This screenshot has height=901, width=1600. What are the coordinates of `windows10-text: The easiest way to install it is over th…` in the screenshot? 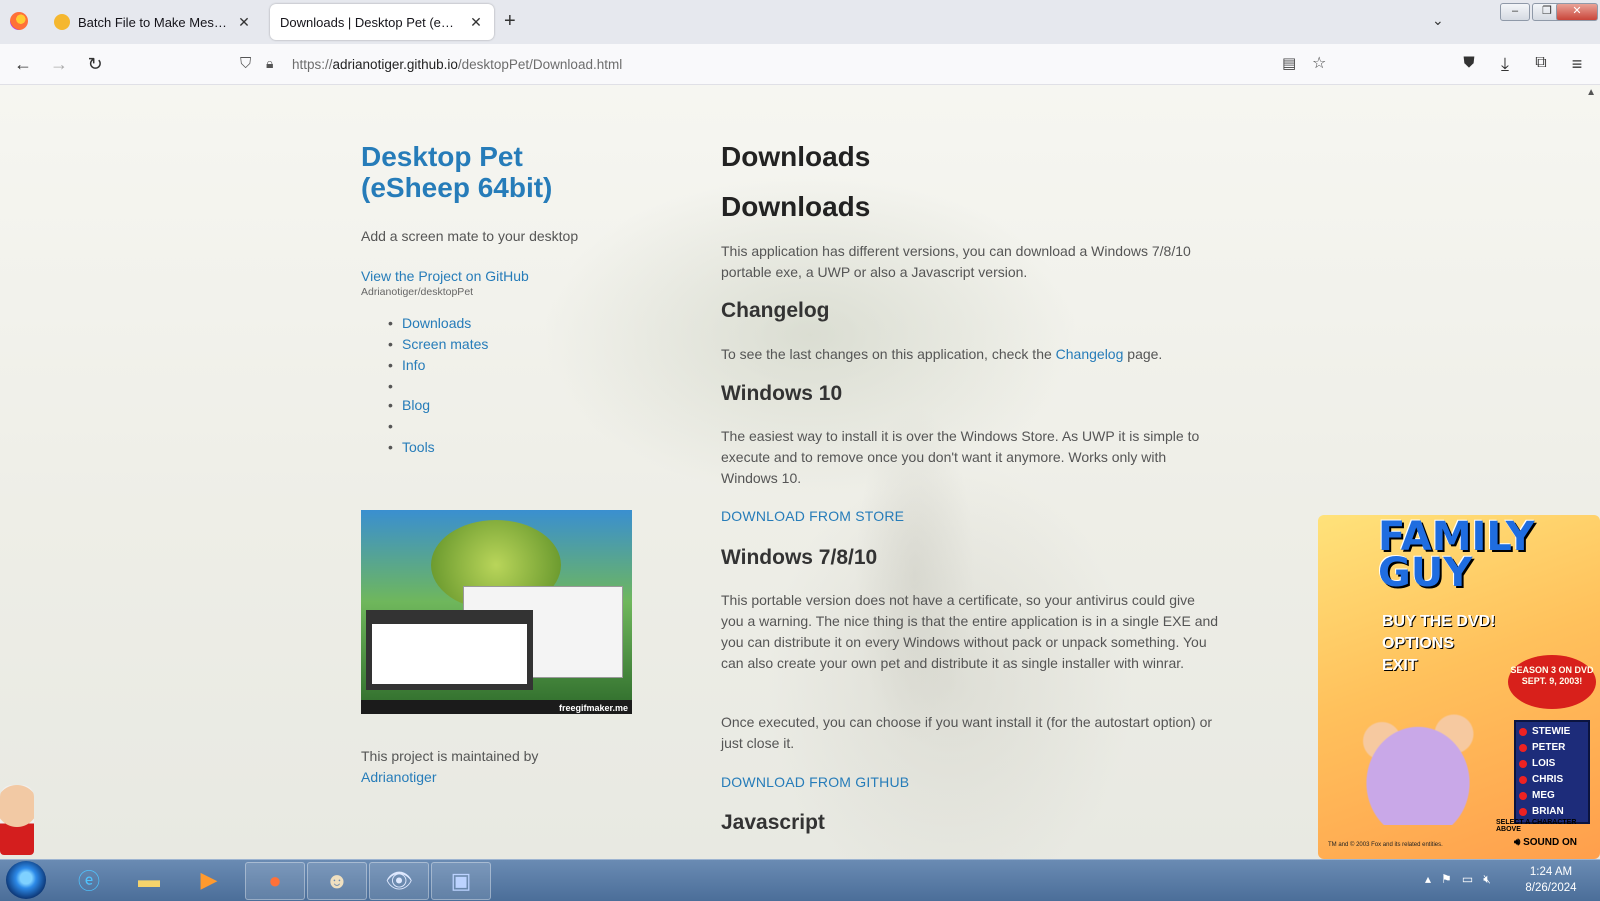 It's located at (960, 457).